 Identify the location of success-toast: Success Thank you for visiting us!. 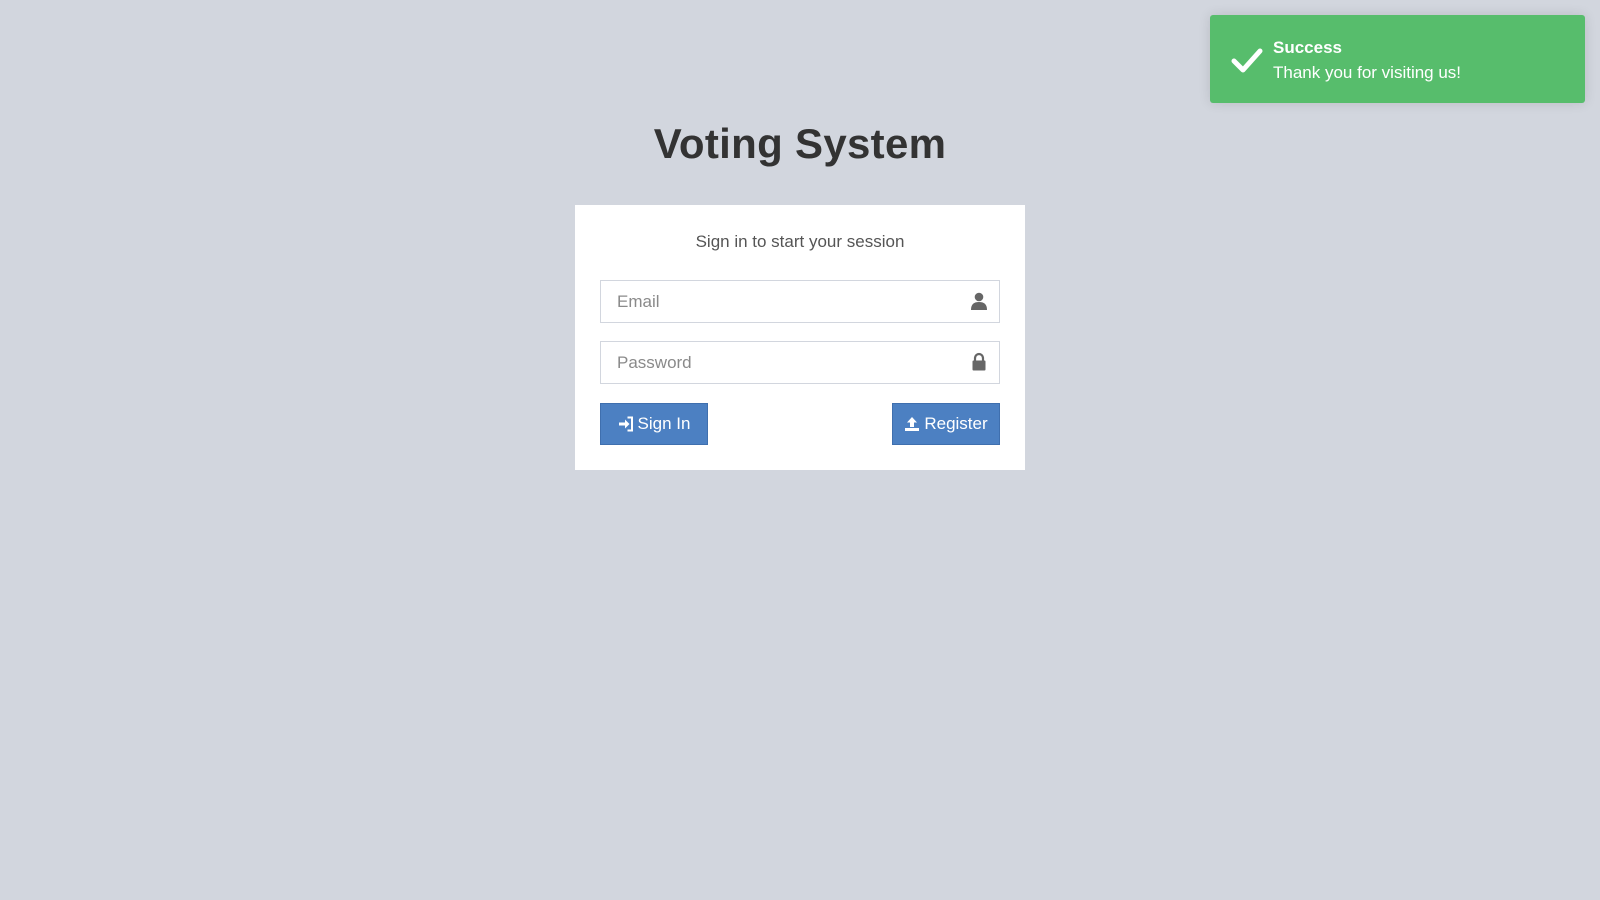
(1397, 59).